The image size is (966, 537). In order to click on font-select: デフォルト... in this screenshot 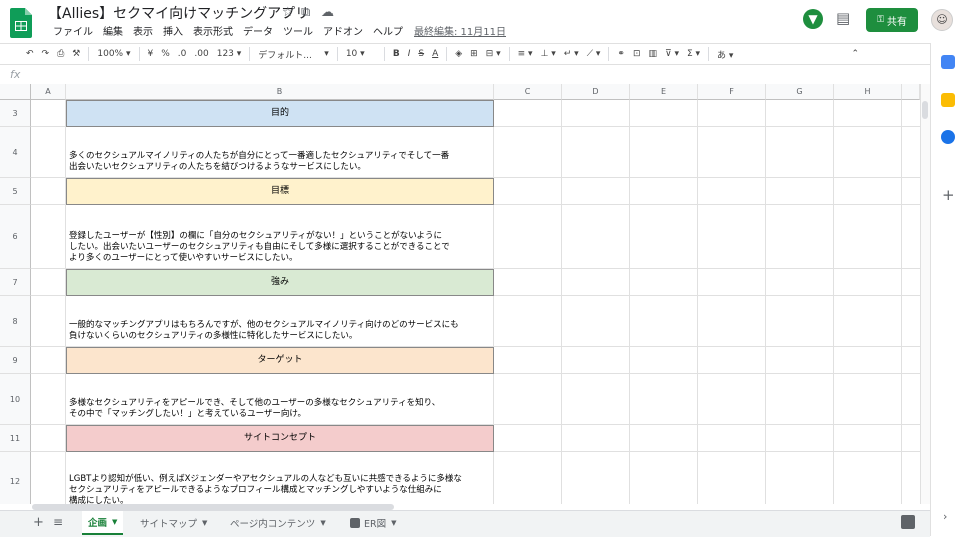, I will do `click(287, 54)`.